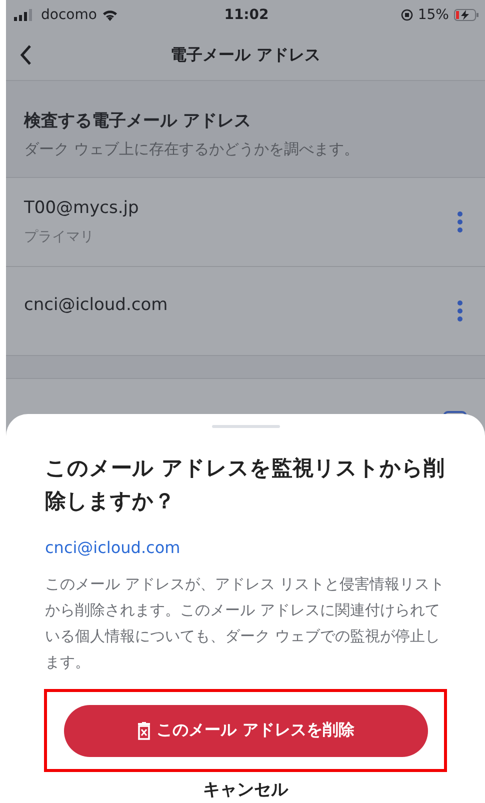  Describe the element at coordinates (192, 149) in the screenshot. I see `section-subtitle: ダーク ウェブ上に存在するかどうかを調べます。` at that location.